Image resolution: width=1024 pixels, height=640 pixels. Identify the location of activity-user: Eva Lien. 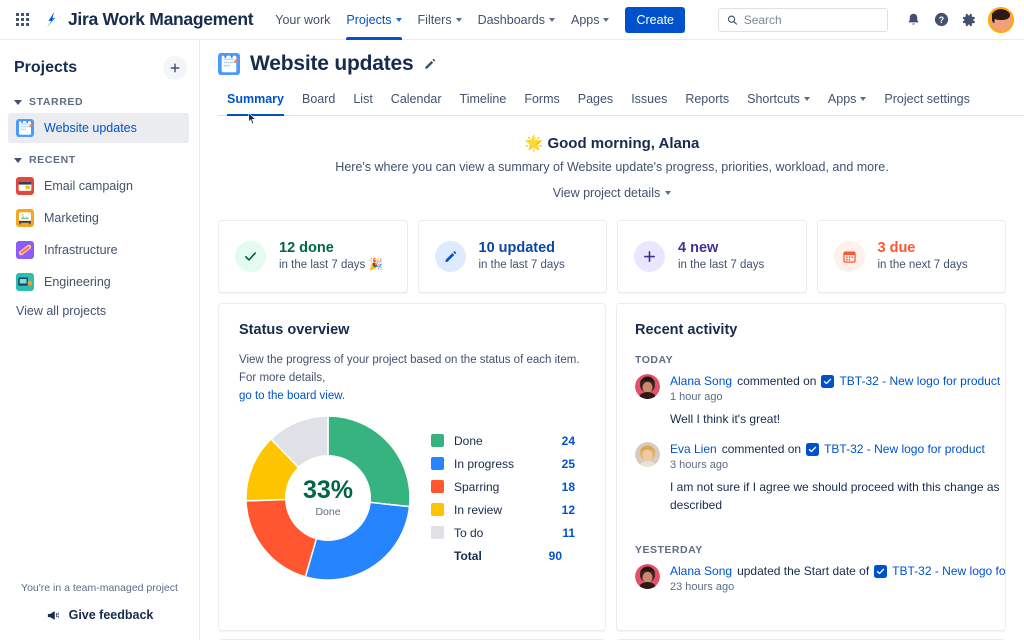
(693, 449).